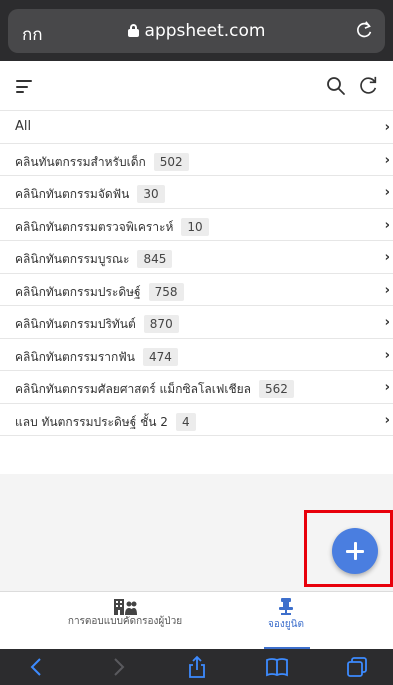 This screenshot has height=685, width=393. Describe the element at coordinates (286, 606) in the screenshot. I see `dental-chair-icon` at that location.